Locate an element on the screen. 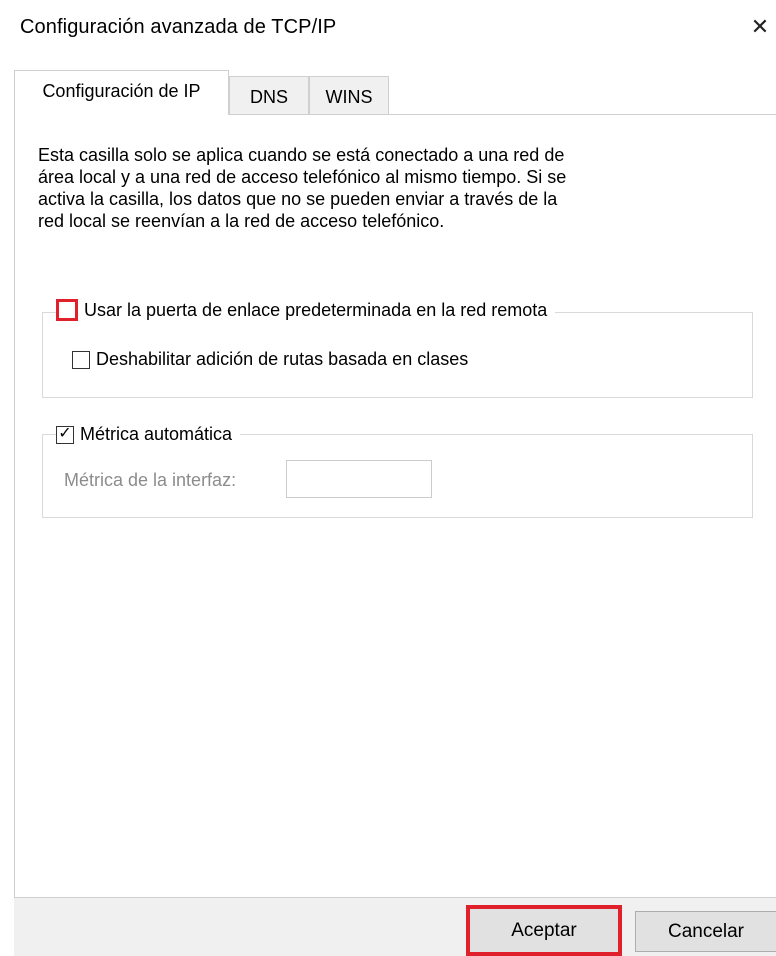 This screenshot has width=776, height=956. tab-wins: WINS is located at coordinates (349, 95).